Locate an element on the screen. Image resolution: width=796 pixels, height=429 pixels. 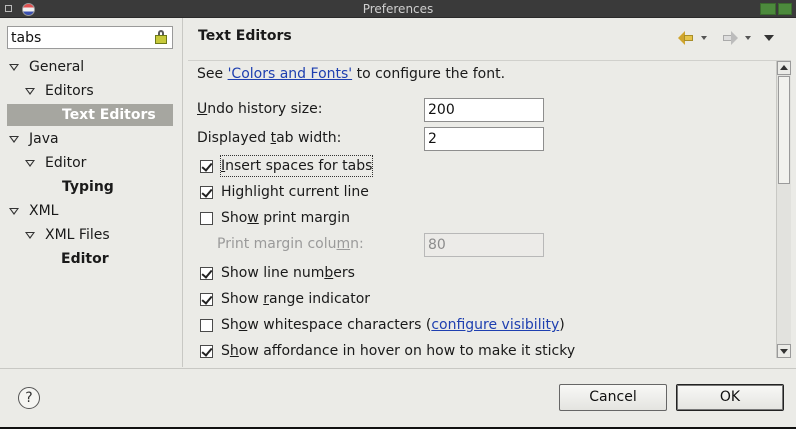
scrollbar-thumb is located at coordinates (784, 130).